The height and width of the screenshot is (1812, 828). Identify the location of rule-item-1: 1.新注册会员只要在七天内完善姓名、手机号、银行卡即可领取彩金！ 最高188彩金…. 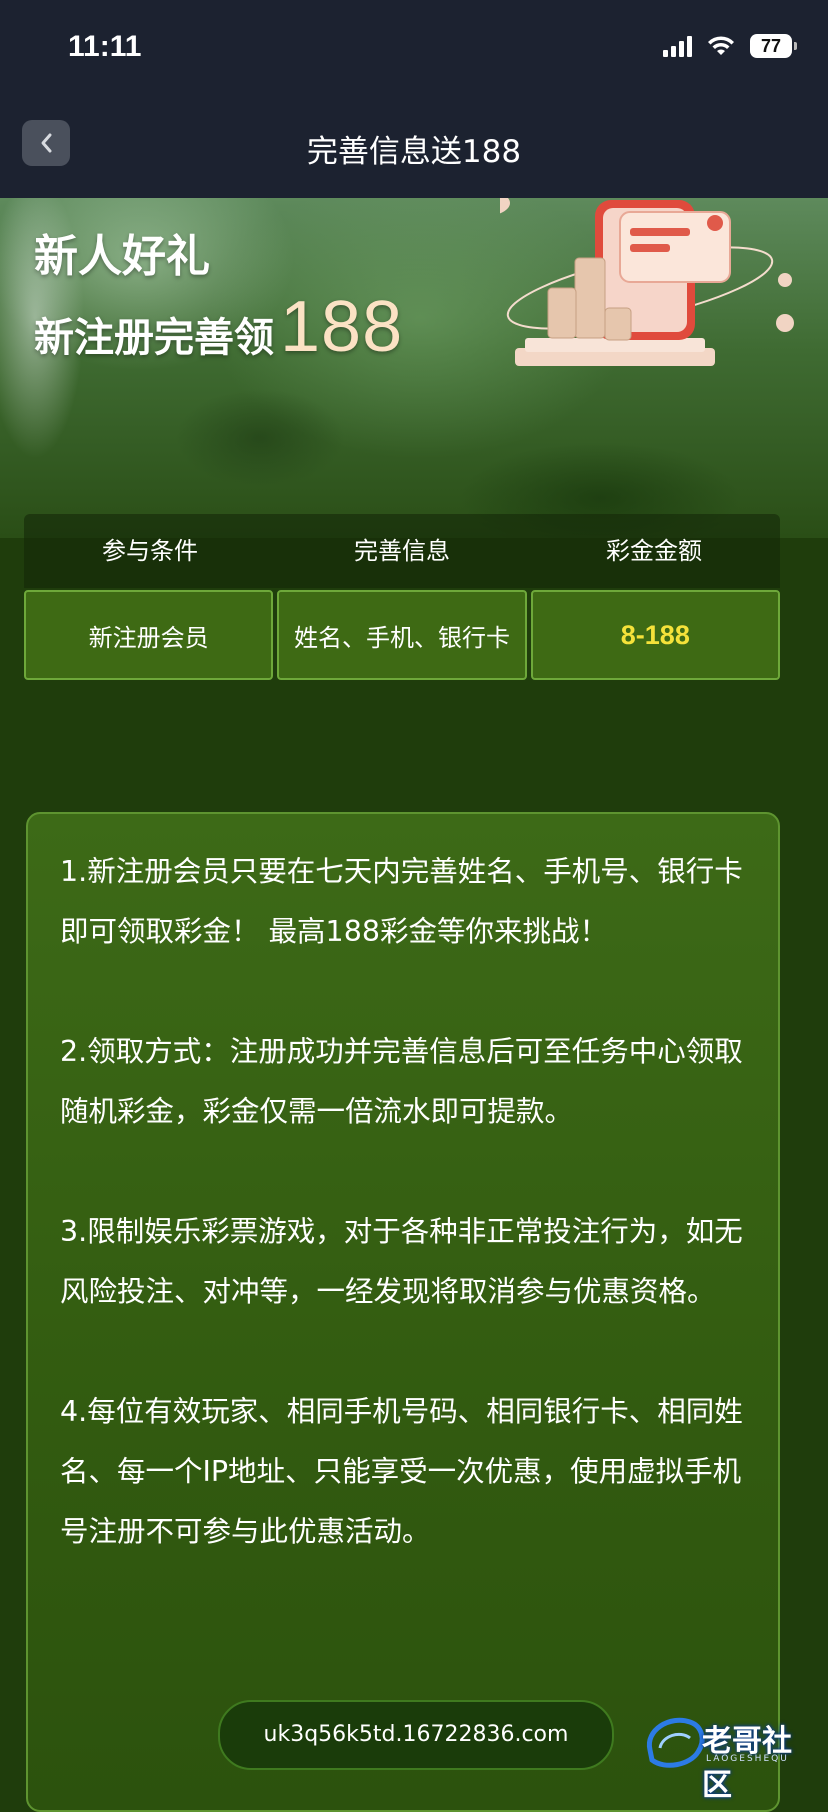
(401, 901).